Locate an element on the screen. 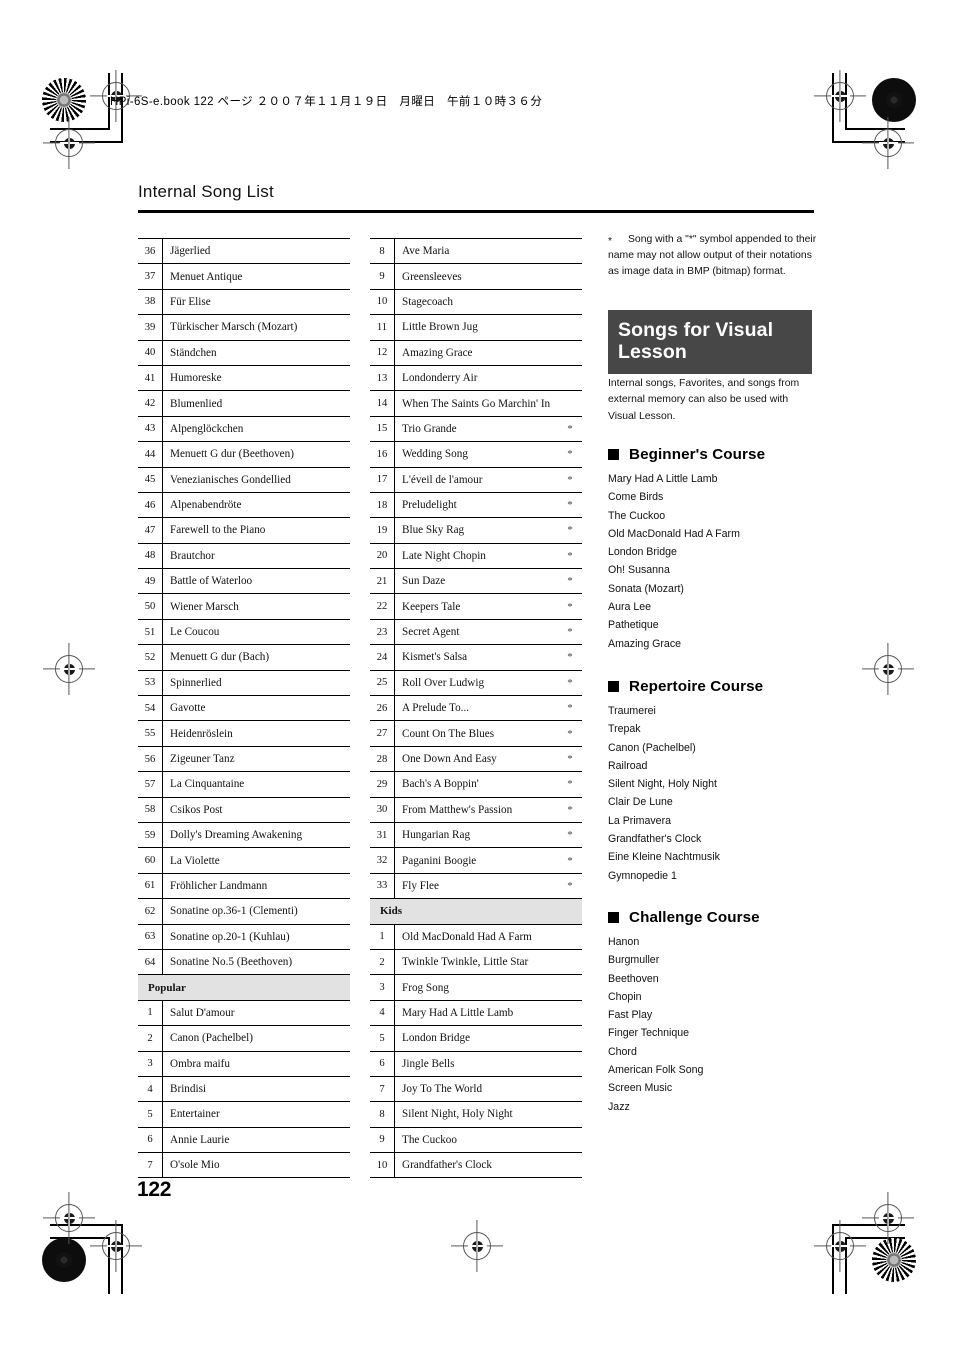  table-row: 31 Hungarian Rag * is located at coordinates (476, 834).